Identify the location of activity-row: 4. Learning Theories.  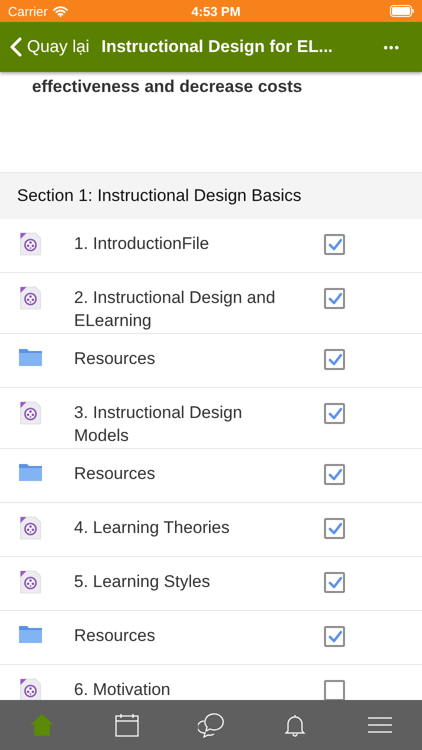
(211, 530).